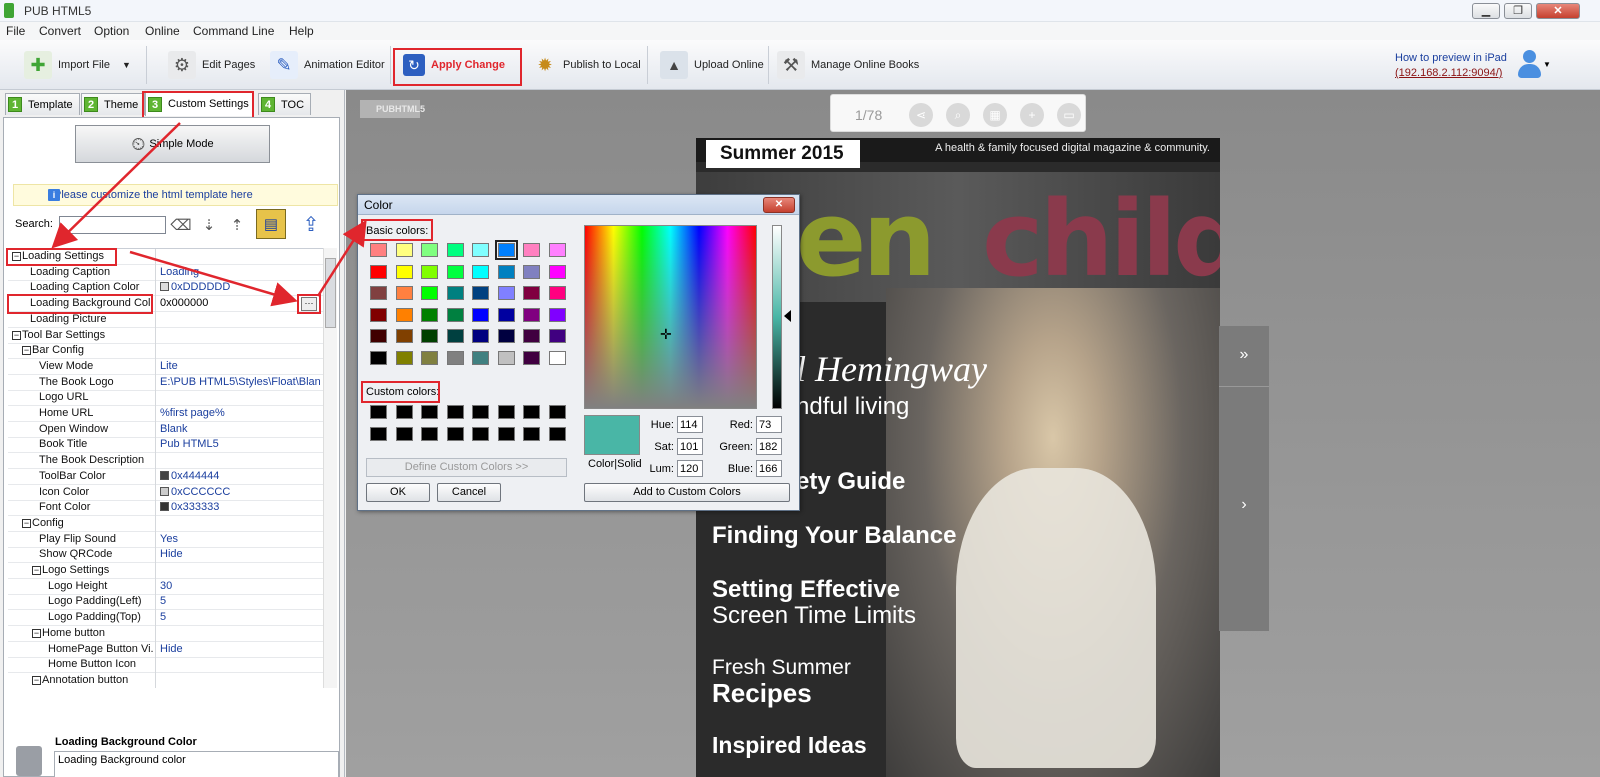 The image size is (1600, 777). What do you see at coordinates (240, 601) in the screenshot?
I see `setting-value: 5` at bounding box center [240, 601].